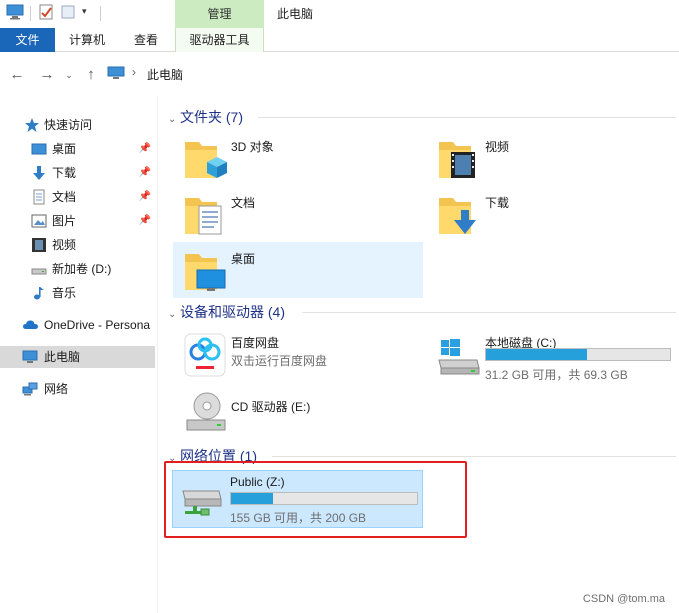 The height and width of the screenshot is (613, 679). What do you see at coordinates (339, 40) in the screenshot?
I see `ribbon-tabs: 文件 计算机 查看 驱动器工具` at bounding box center [339, 40].